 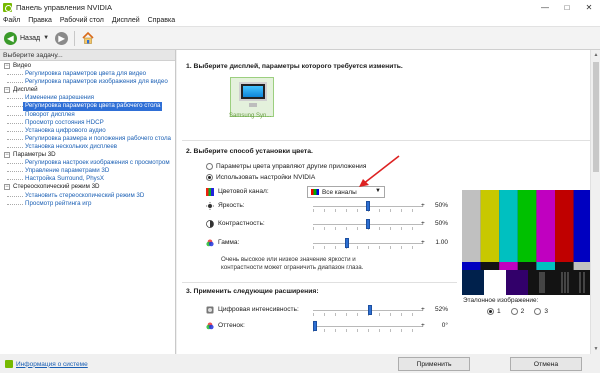 What do you see at coordinates (538, 311) in the screenshot?
I see `reference-option-3-dot` at bounding box center [538, 311].